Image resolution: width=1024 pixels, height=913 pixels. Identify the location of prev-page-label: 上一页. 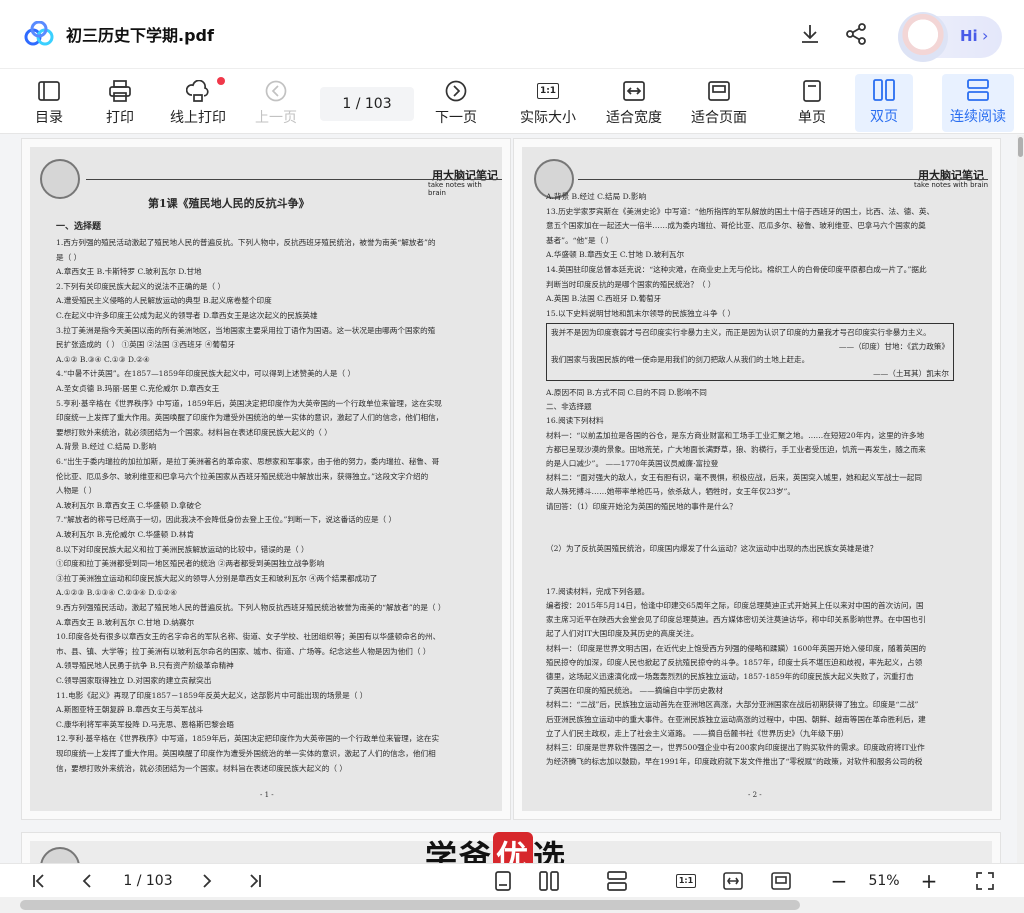
(276, 118).